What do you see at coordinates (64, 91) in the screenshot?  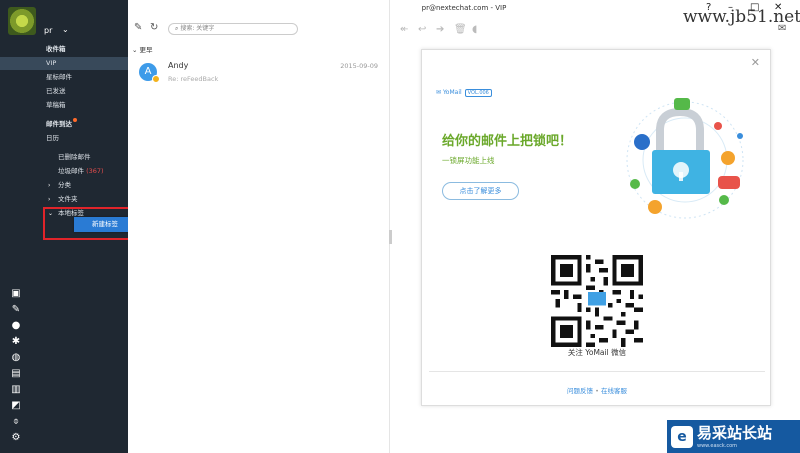 I see `sidebar-item-sent: 已发送` at bounding box center [64, 91].